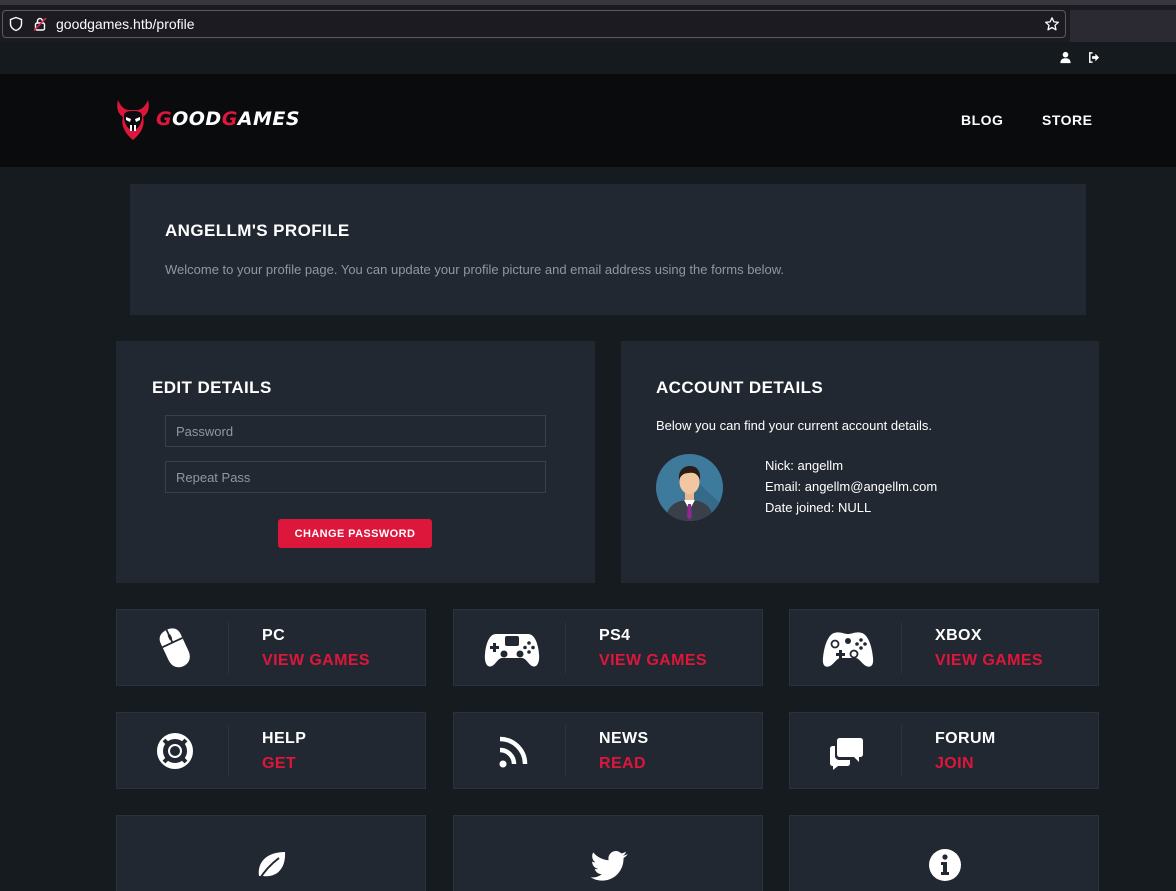 Image resolution: width=1176 pixels, height=891 pixels. Describe the element at coordinates (965, 738) in the screenshot. I see `tile-title: FORUM` at that location.